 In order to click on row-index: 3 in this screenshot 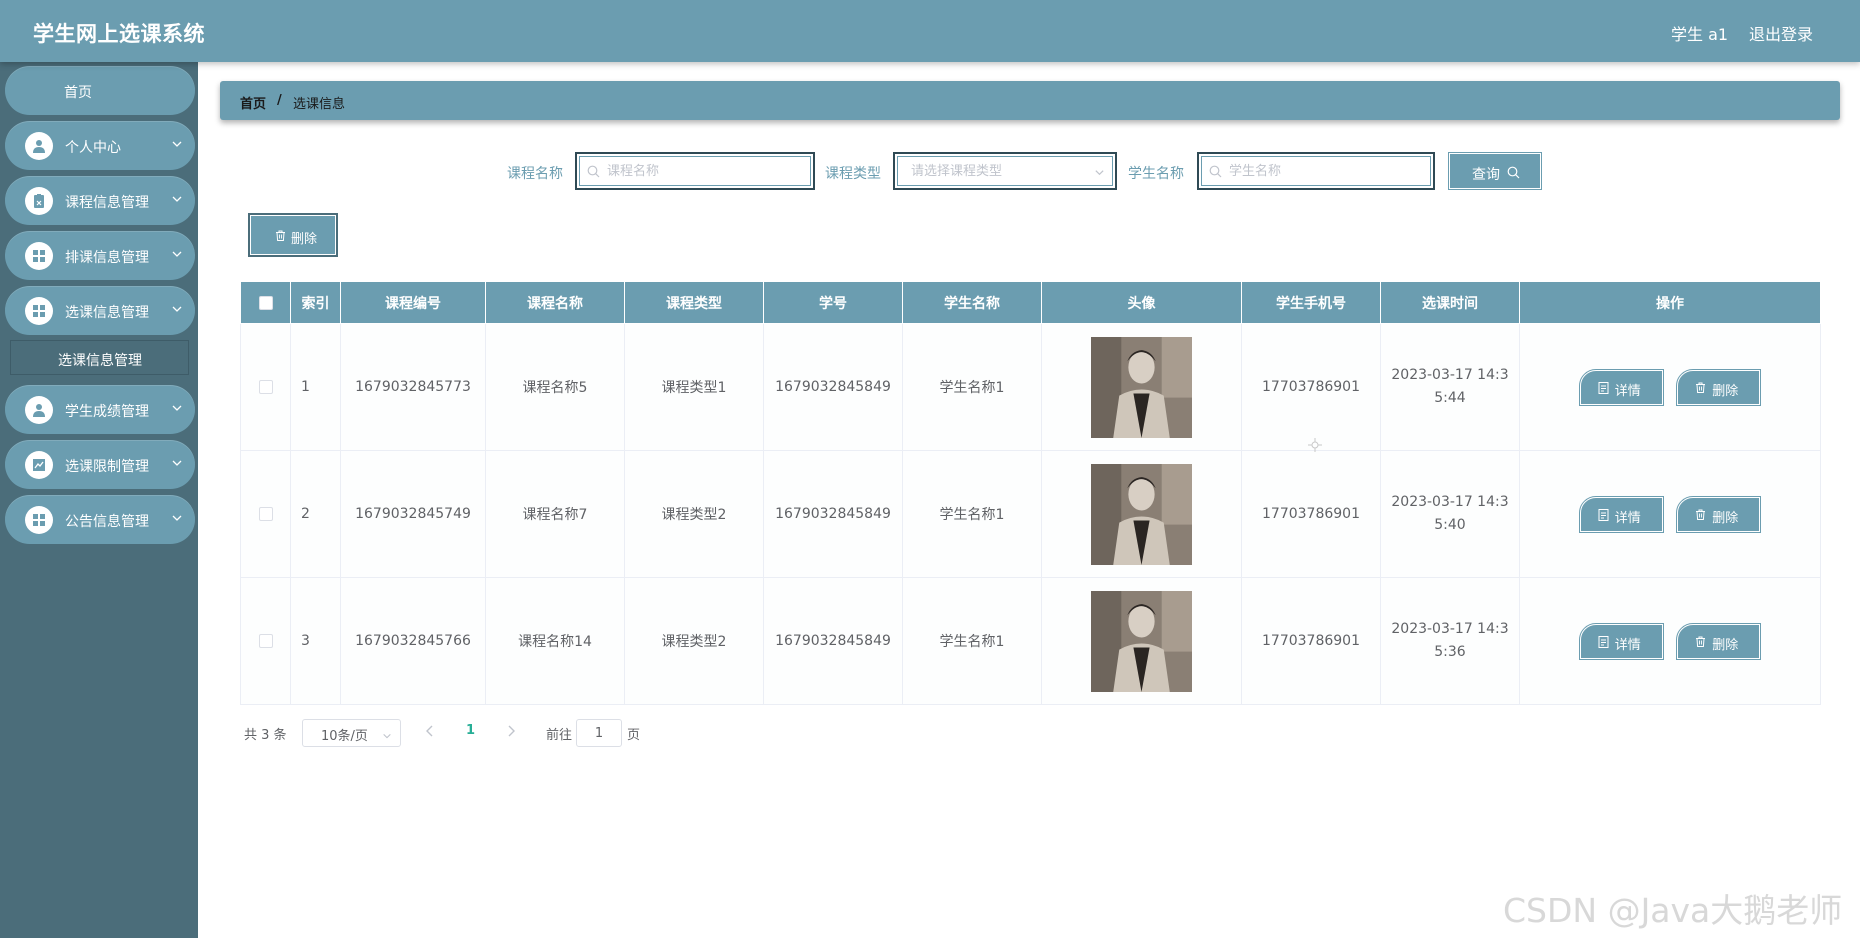, I will do `click(315, 641)`.